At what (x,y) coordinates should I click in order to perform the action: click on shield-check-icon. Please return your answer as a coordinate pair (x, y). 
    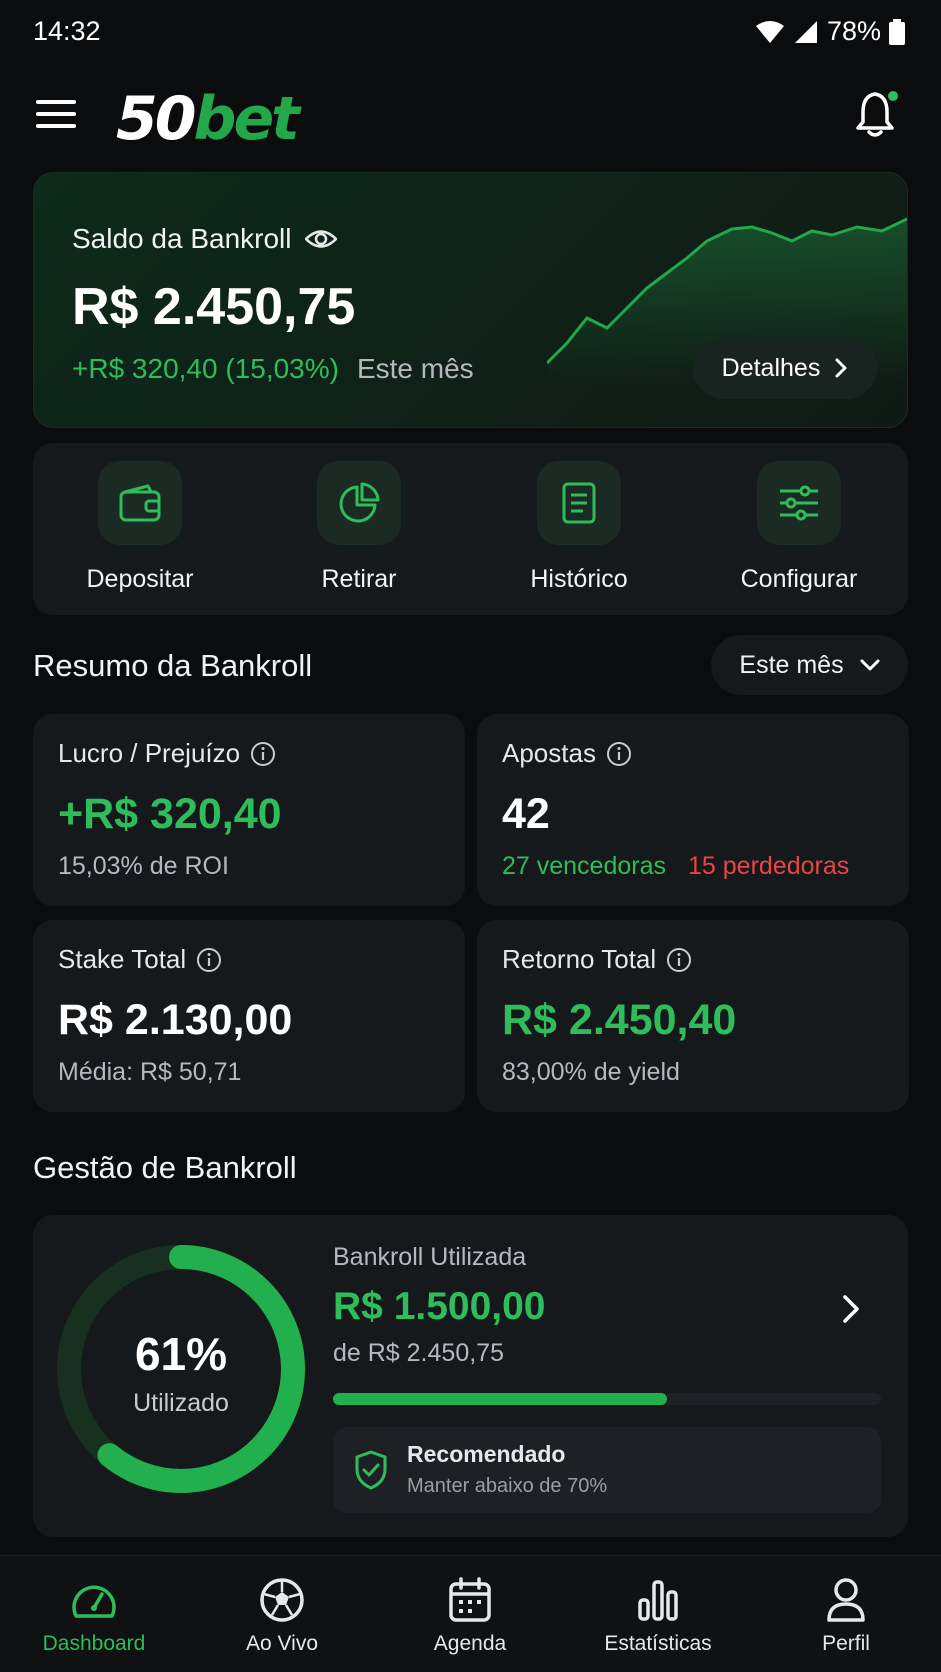
    Looking at the image, I should click on (371, 1470).